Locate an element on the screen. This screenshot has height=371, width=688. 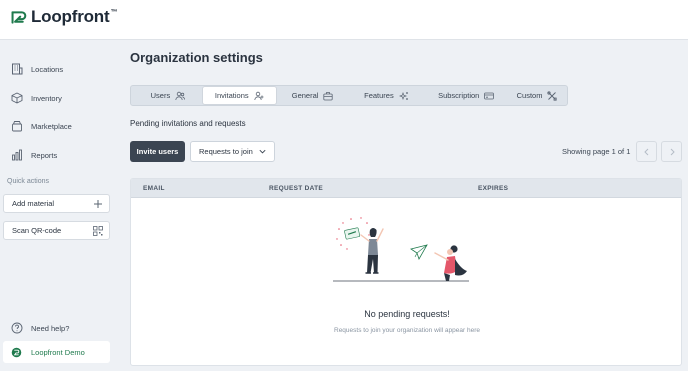
dropdown-selected-value: Requests to join is located at coordinates (226, 151).